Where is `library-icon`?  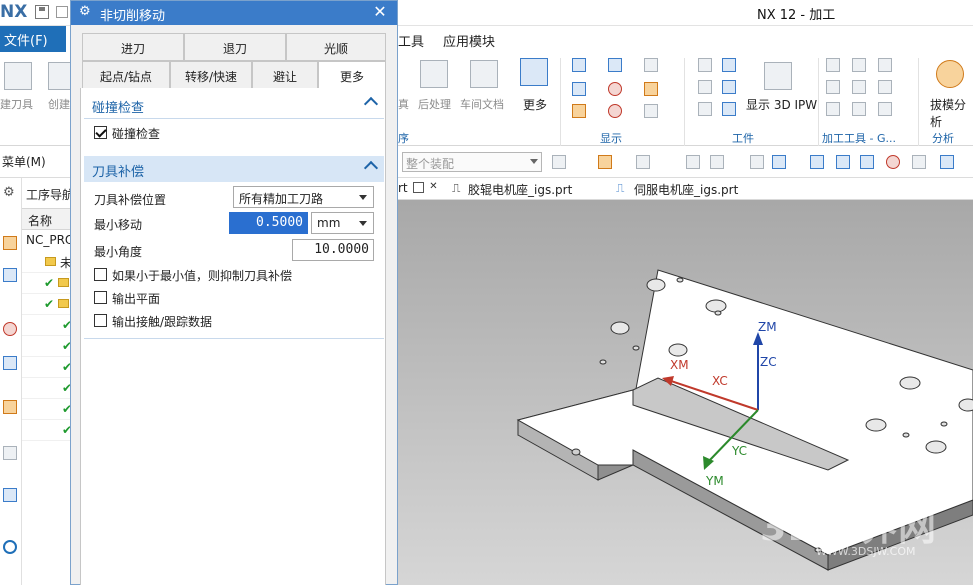
library-icon is located at coordinates (10, 495).